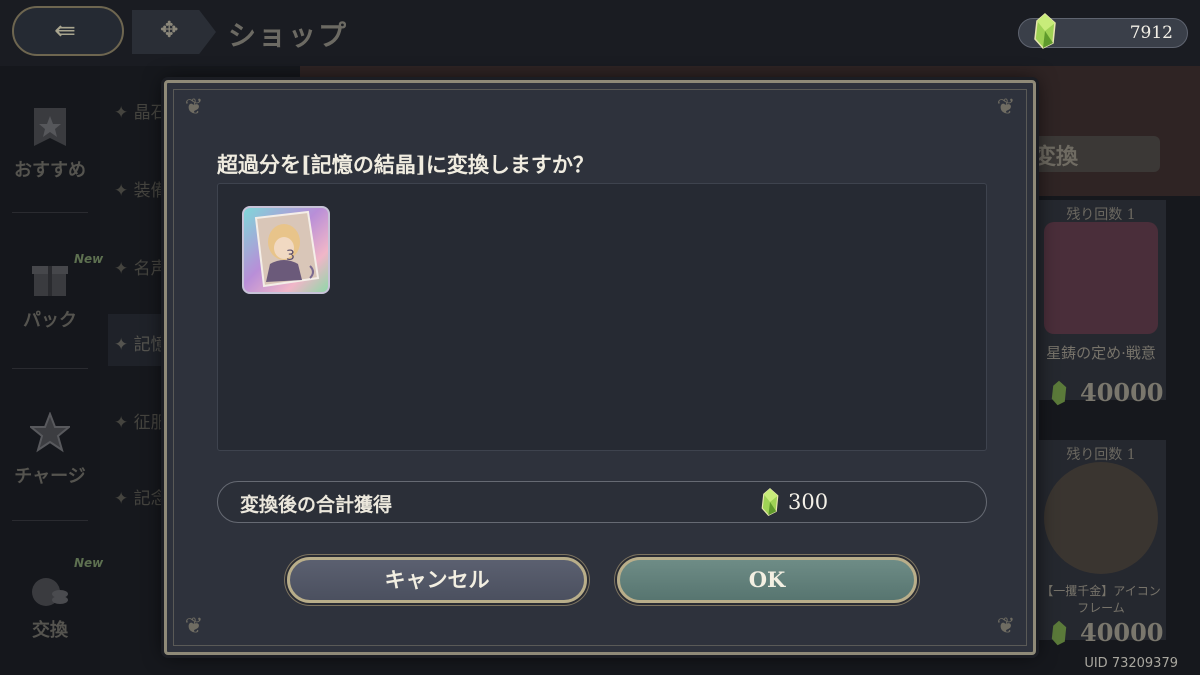 The image size is (1200, 675). I want to click on nav-item-recommended: おすすめ, so click(50, 144).